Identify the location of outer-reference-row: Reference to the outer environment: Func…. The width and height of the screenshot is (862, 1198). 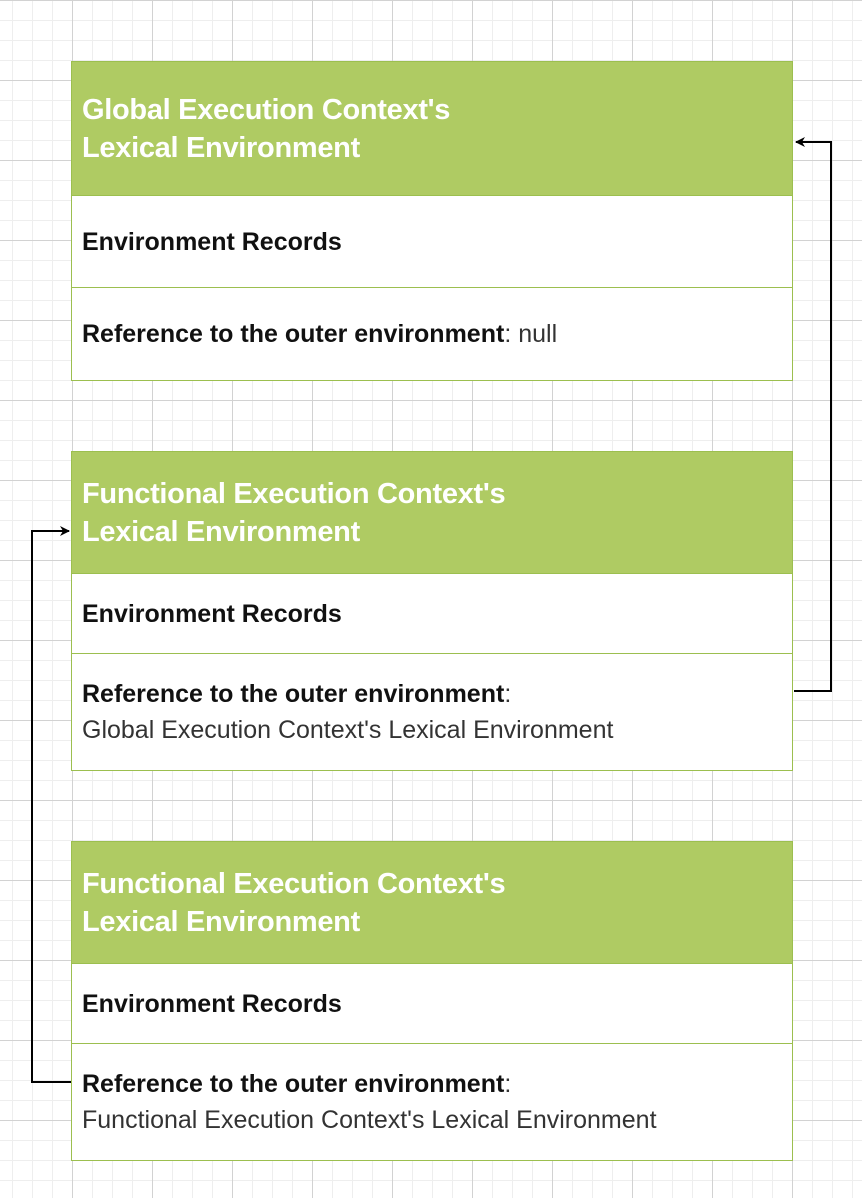
(432, 1101).